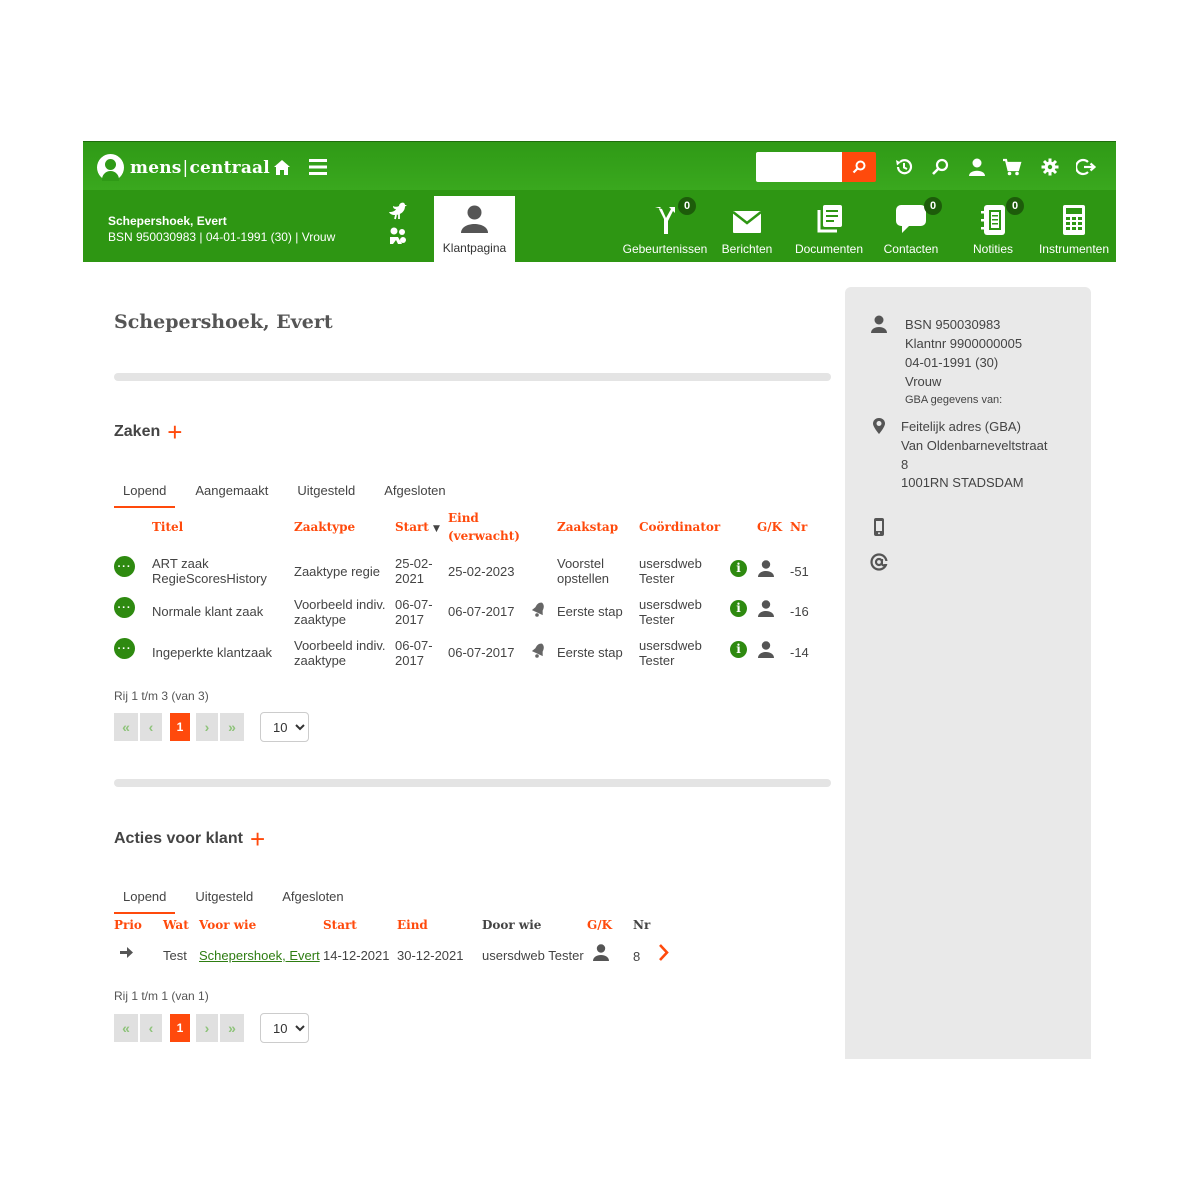  What do you see at coordinates (399, 211) in the screenshot?
I see `bird-icon` at bounding box center [399, 211].